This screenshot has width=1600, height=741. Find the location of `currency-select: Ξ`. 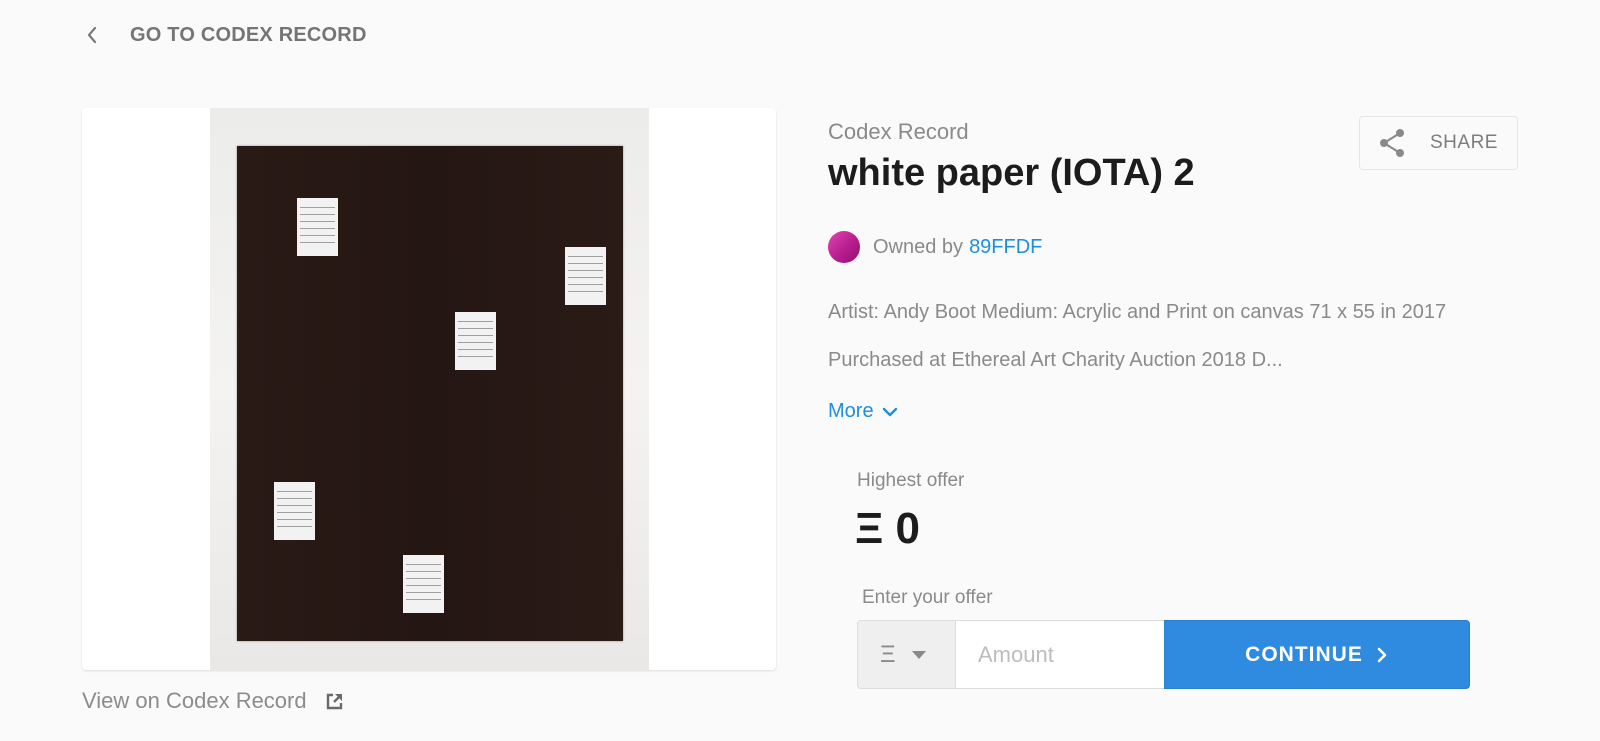

currency-select: Ξ is located at coordinates (906, 654).